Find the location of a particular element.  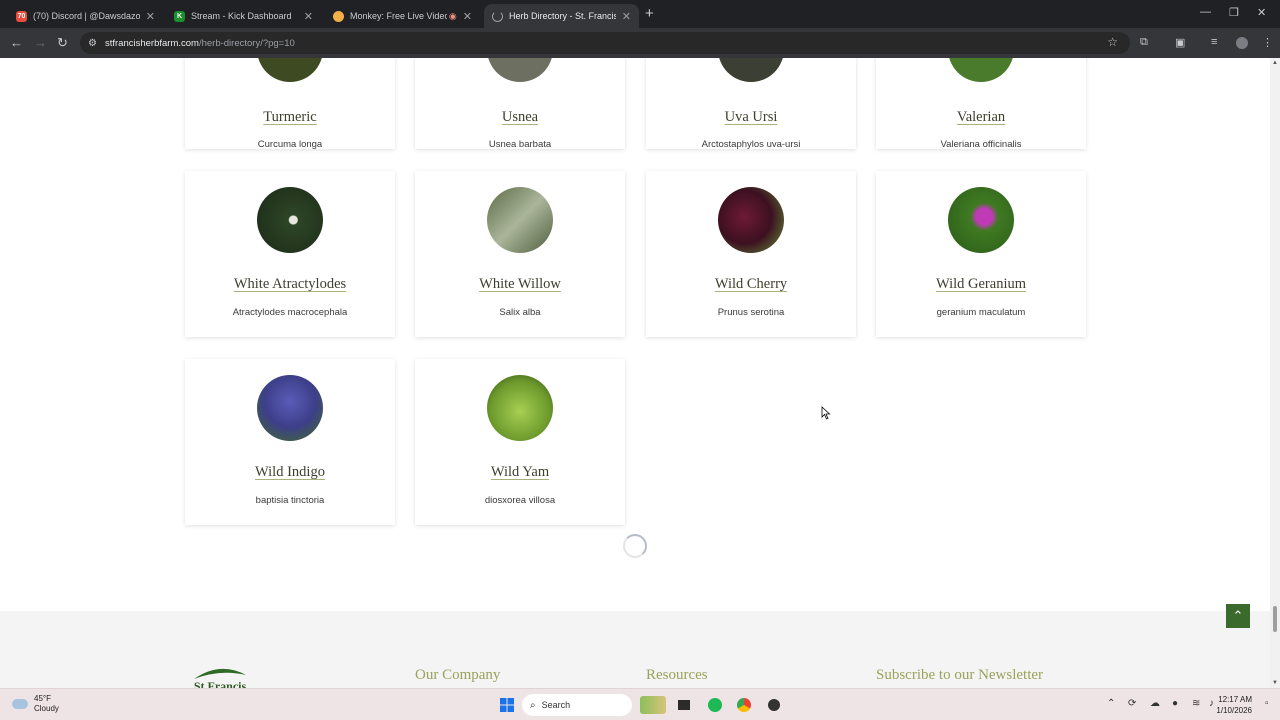

tab-kick: K Stream - Kick Dashboard ✕ is located at coordinates (243, 16).